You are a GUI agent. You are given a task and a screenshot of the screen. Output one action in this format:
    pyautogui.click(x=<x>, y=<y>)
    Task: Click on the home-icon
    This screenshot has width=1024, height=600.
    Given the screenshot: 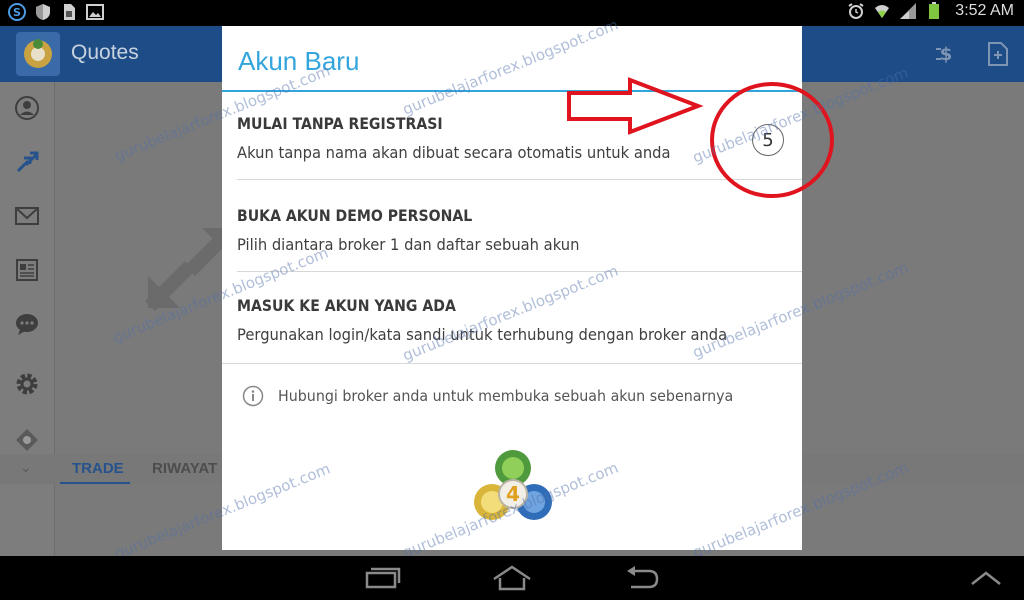 What is the action you would take?
    pyautogui.click(x=512, y=578)
    